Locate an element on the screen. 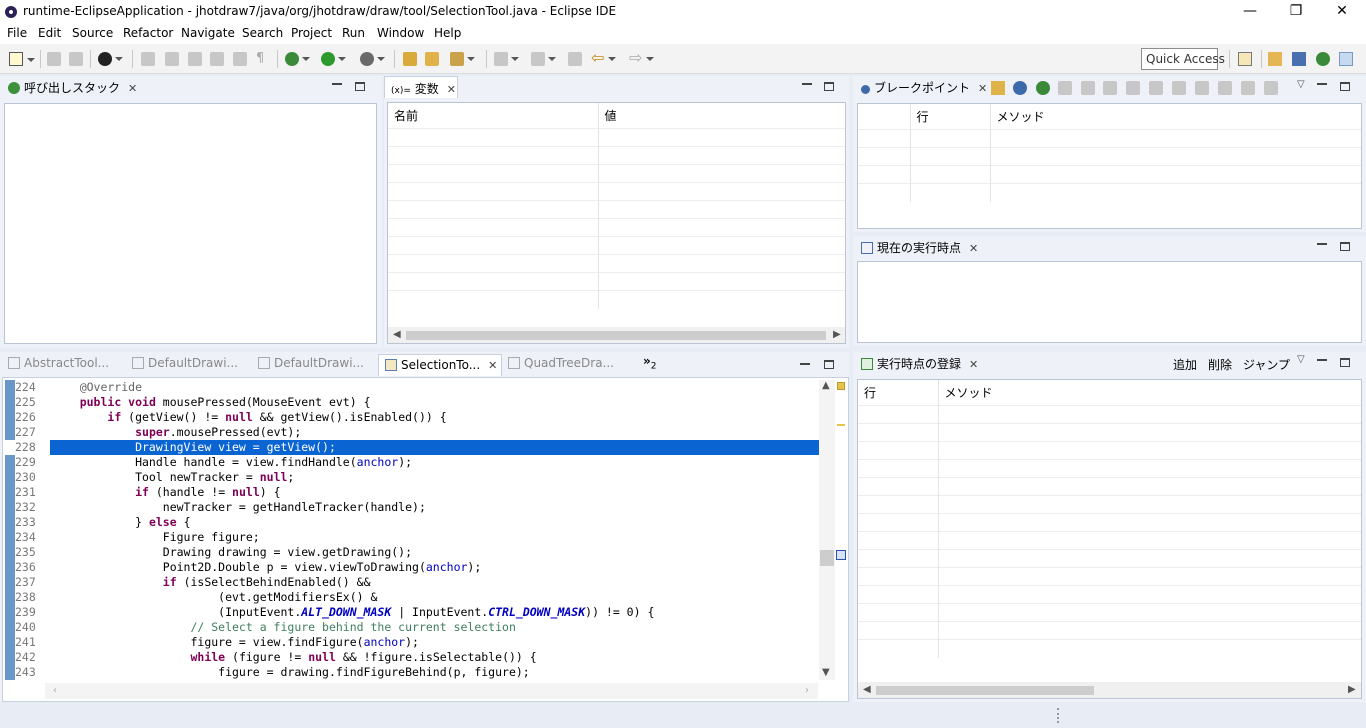 This screenshot has height=728, width=1366. resume-icon is located at coordinates (1179, 88).